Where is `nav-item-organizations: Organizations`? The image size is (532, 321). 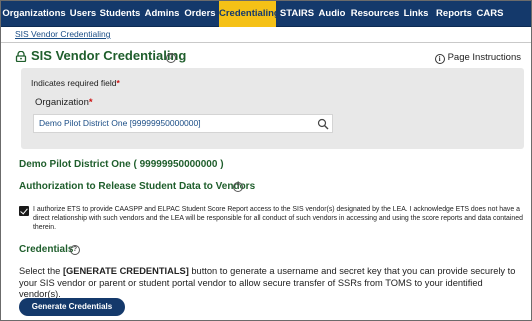
nav-item-organizations: Organizations is located at coordinates (34, 14).